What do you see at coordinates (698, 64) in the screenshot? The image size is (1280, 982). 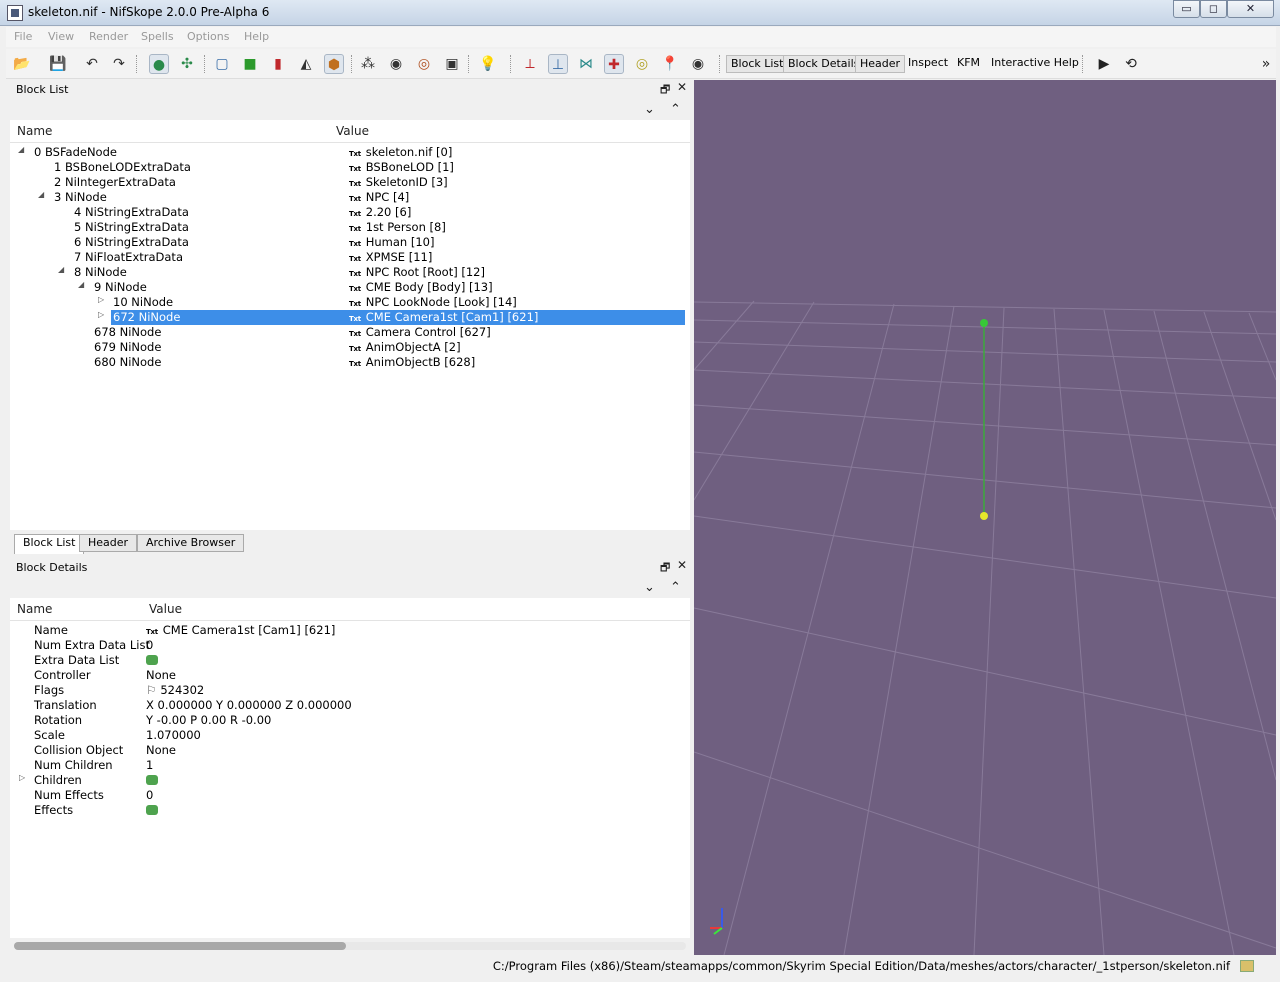 I see `visibility-icon: ◉` at bounding box center [698, 64].